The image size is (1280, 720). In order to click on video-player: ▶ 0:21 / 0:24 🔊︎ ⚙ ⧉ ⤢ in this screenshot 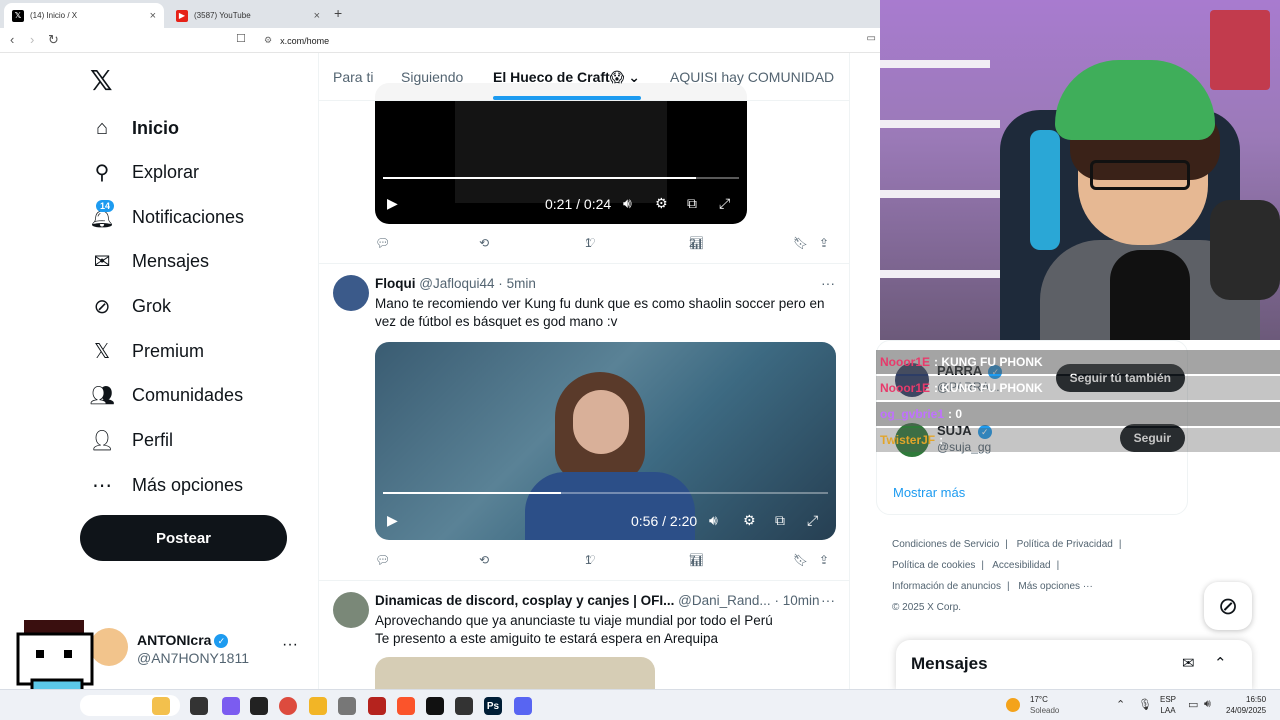, I will do `click(561, 153)`.